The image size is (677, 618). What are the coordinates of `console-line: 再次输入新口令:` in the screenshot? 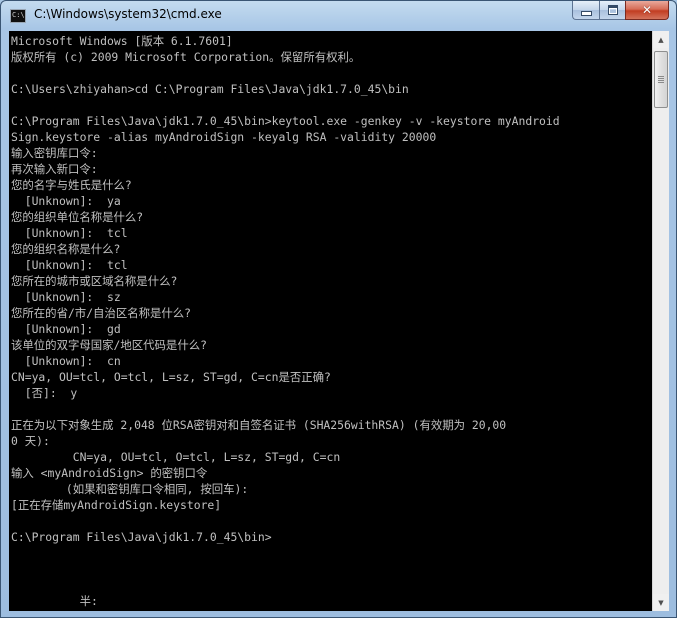 It's located at (54, 169).